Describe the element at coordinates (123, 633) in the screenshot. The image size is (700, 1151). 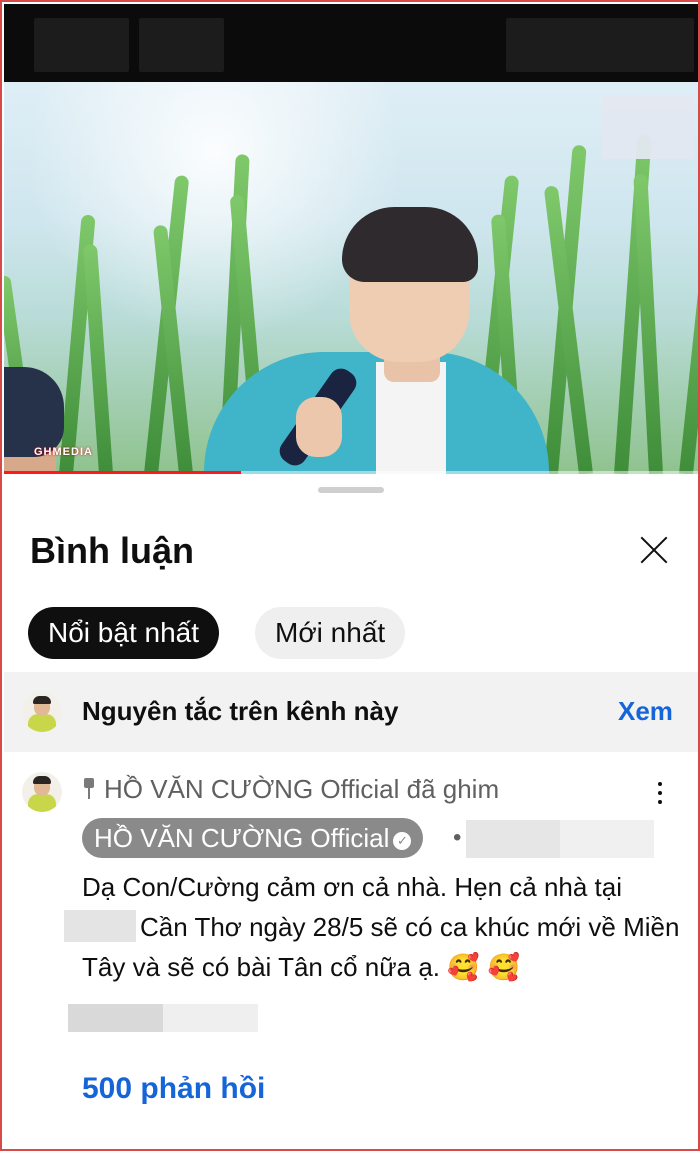
I see `filter-top-comments: Nổi bật nhất` at that location.